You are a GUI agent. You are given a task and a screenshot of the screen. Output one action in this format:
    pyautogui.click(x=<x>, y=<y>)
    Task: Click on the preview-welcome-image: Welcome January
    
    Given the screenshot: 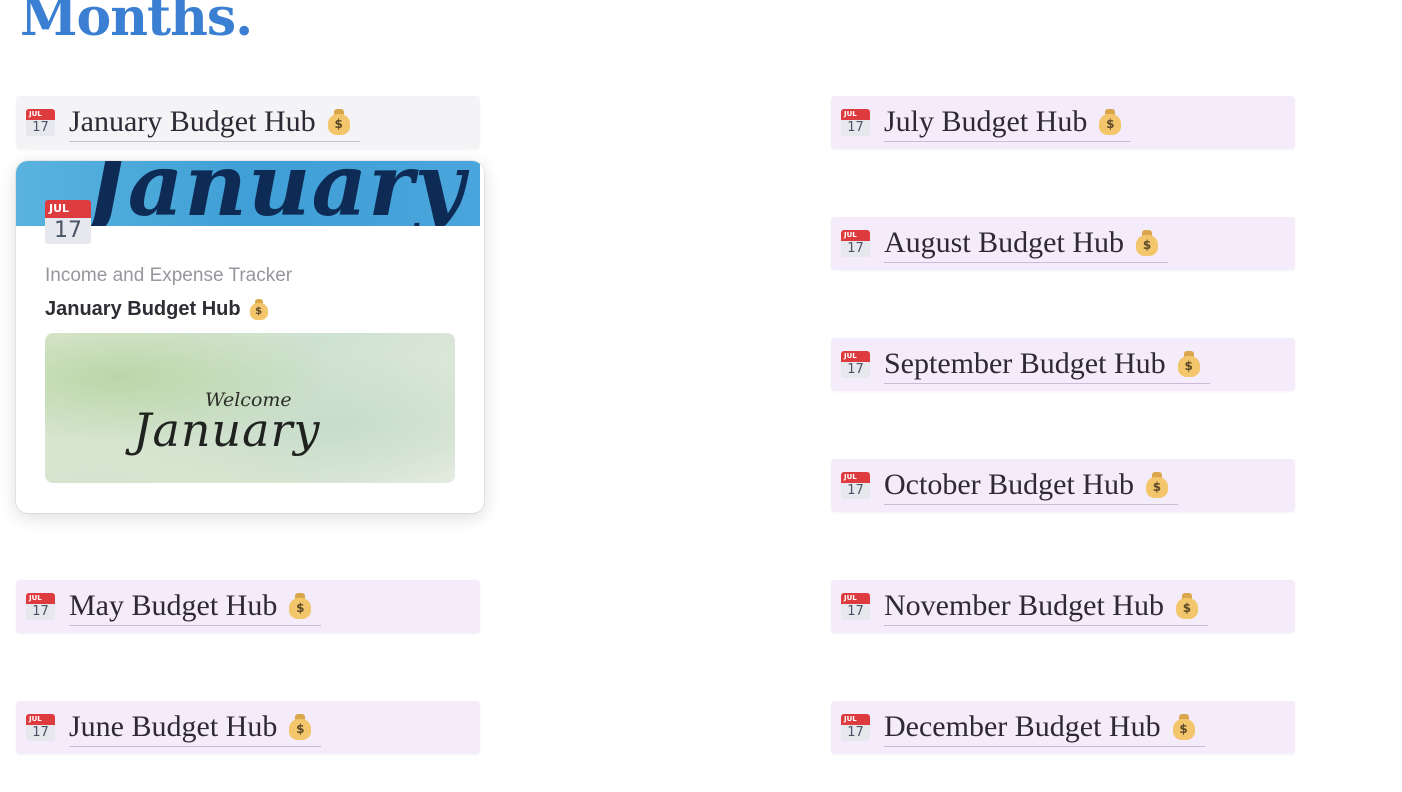 What is the action you would take?
    pyautogui.click(x=250, y=408)
    